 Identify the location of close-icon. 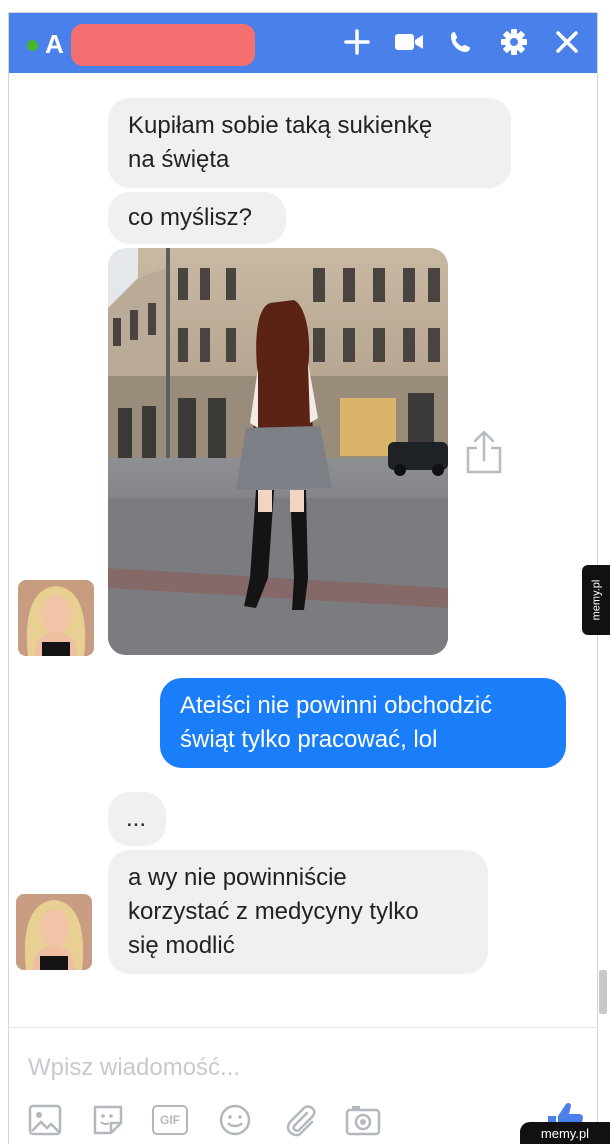
(567, 42).